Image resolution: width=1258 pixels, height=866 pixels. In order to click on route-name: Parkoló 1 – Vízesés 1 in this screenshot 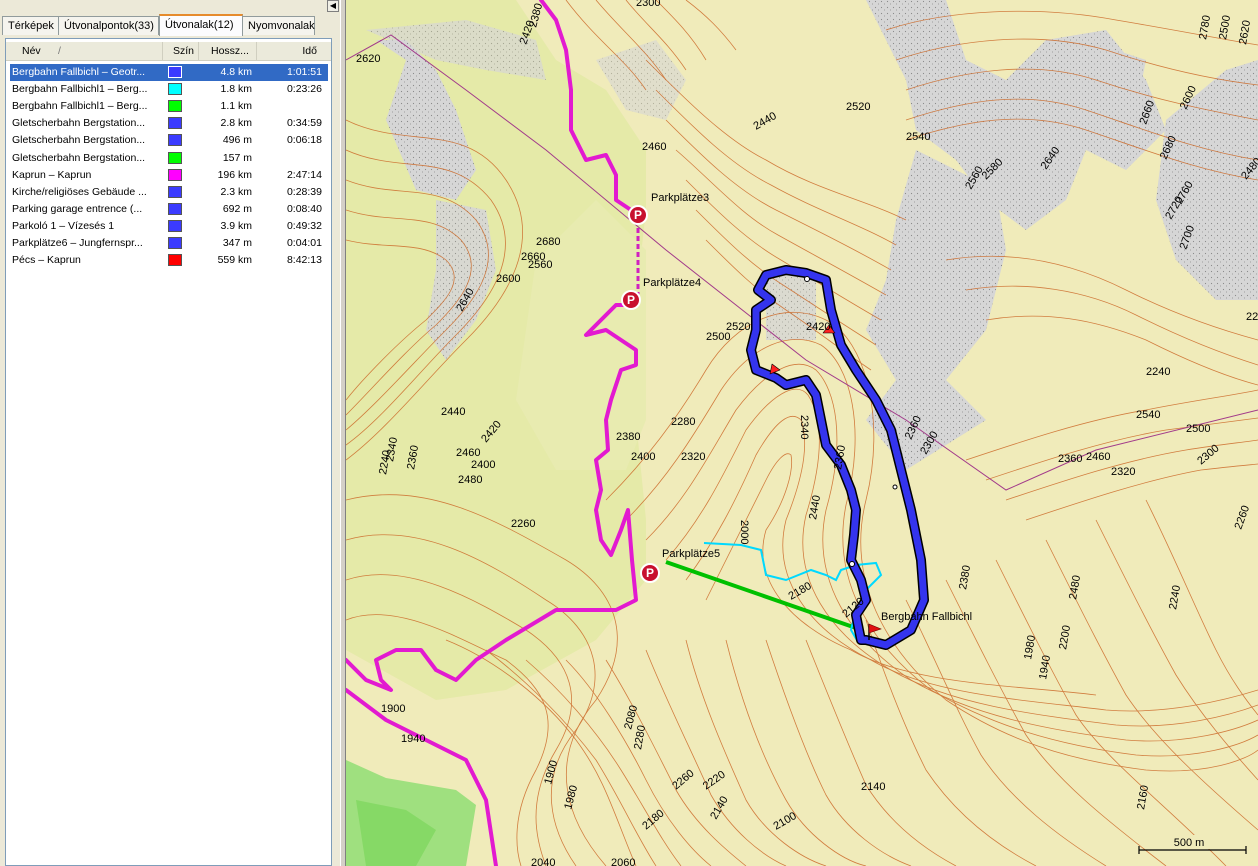, I will do `click(63, 225)`.